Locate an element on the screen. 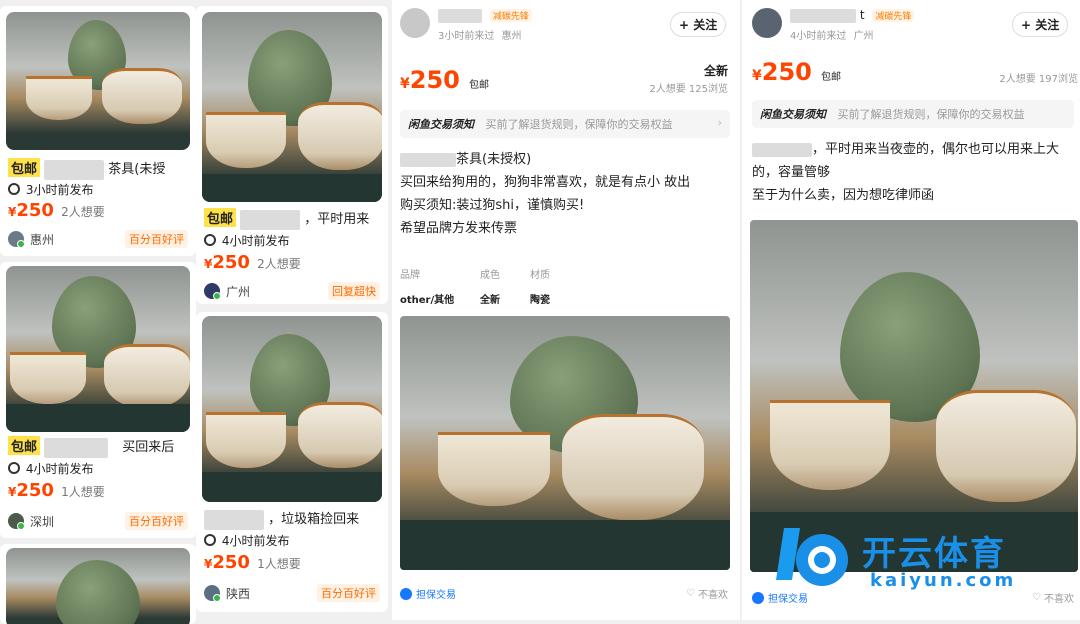  location: 惠州 is located at coordinates (42, 239).